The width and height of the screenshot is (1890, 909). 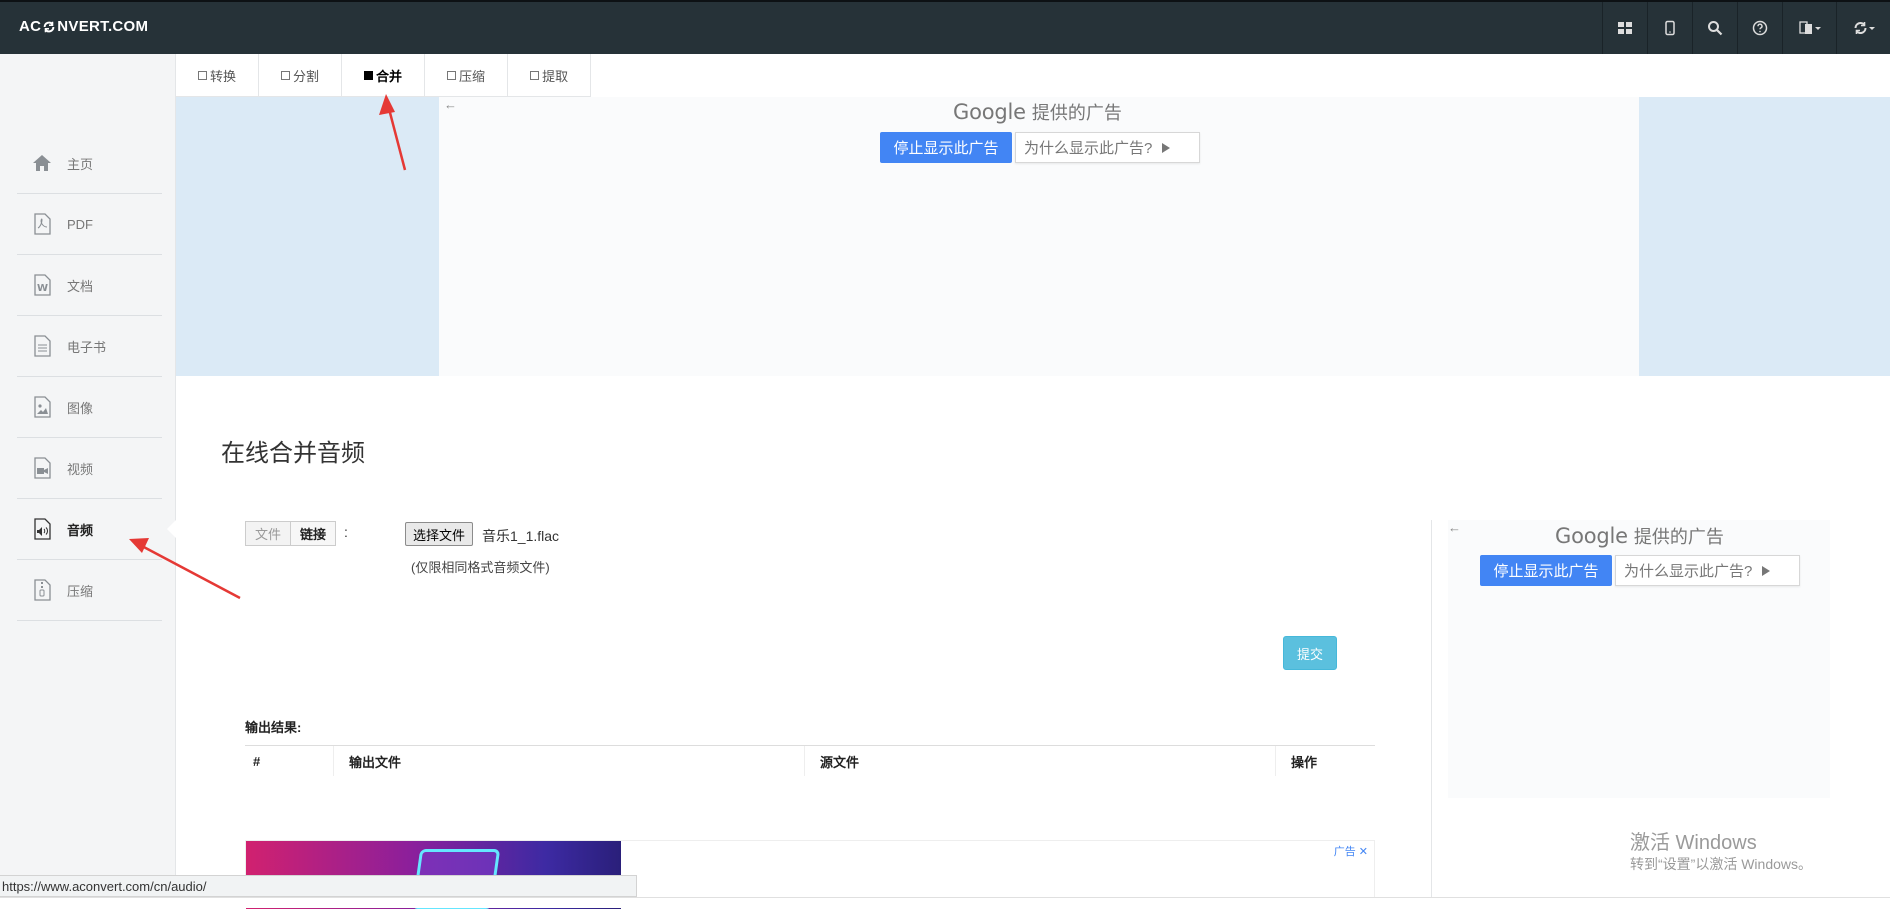 I want to click on sidebar-item-label: 音频, so click(x=80, y=530).